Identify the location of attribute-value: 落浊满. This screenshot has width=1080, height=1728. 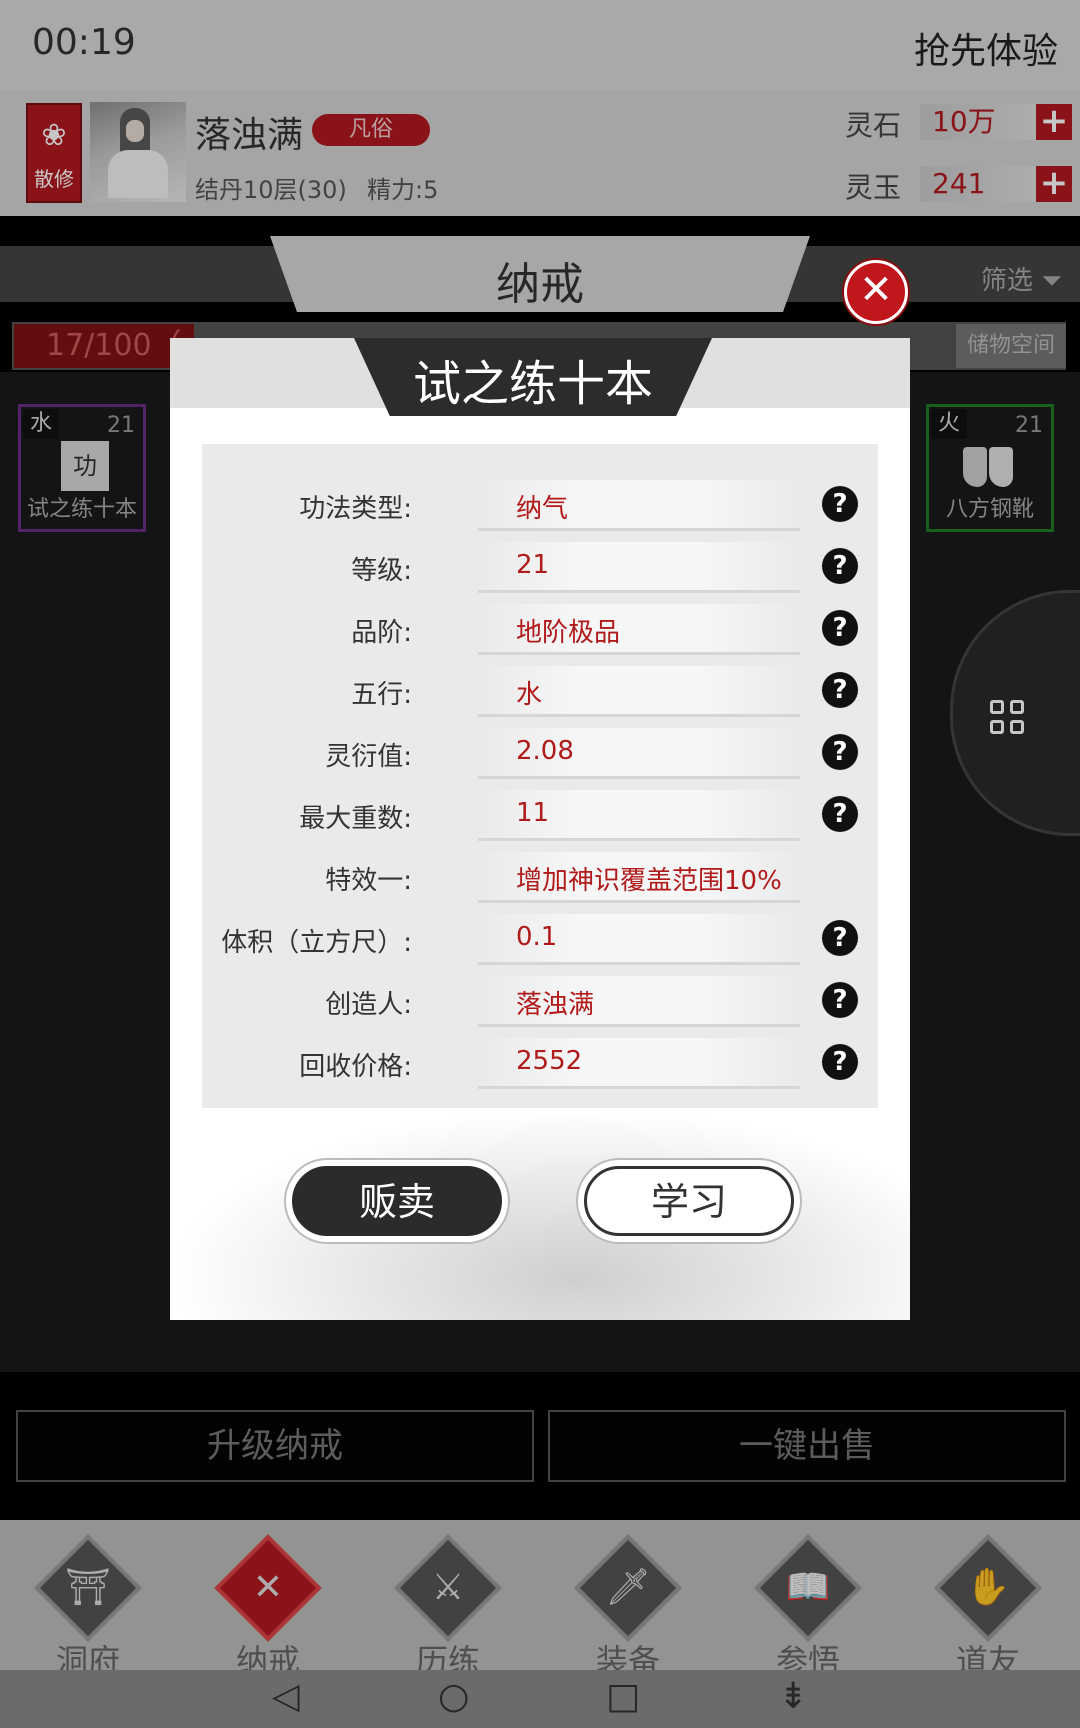
(555, 1005).